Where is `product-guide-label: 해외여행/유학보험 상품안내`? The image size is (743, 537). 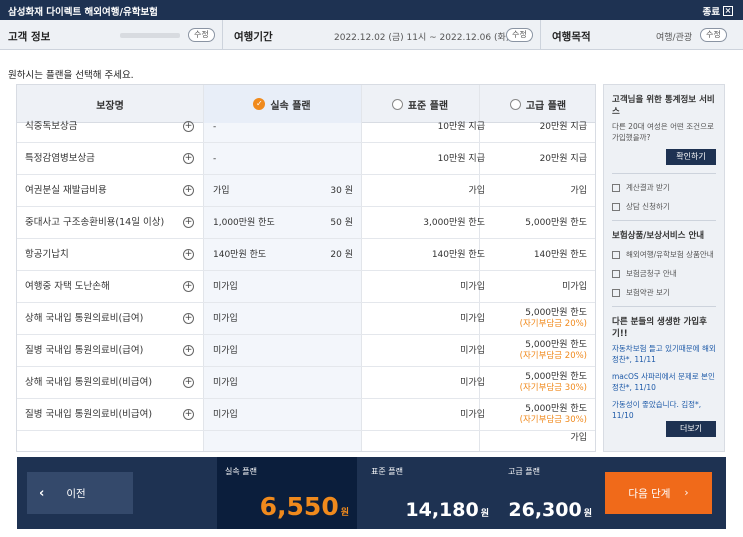
product-guide-label: 해외여행/유학보험 상품안내 is located at coordinates (670, 254).